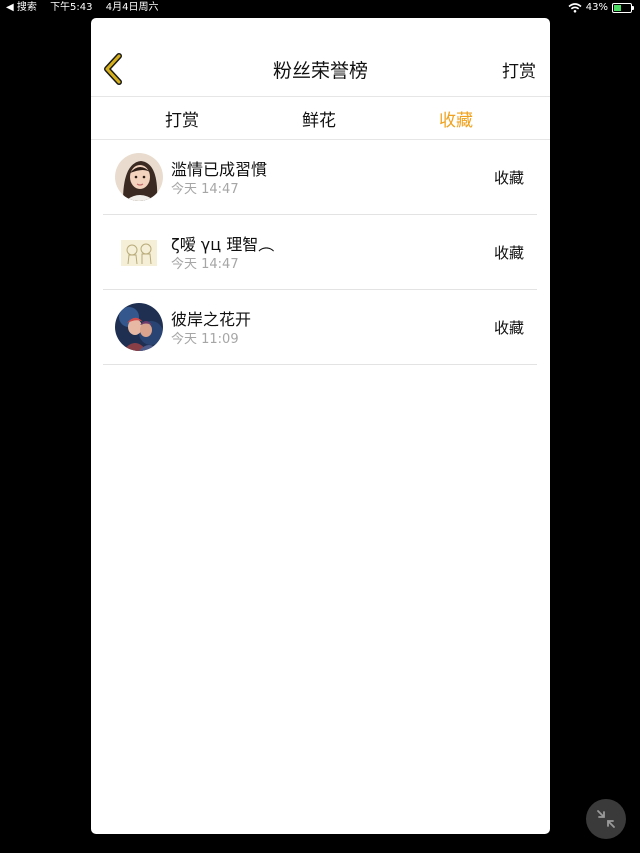  I want to click on tab-favorites: 收藏, so click(456, 118).